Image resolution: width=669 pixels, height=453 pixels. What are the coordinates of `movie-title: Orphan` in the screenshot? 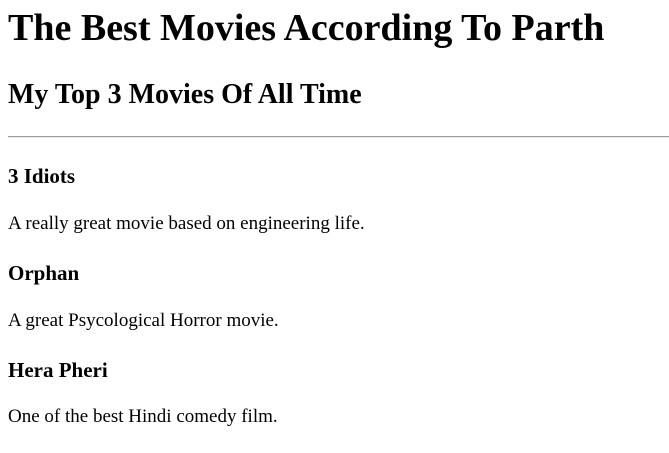 It's located at (44, 273).